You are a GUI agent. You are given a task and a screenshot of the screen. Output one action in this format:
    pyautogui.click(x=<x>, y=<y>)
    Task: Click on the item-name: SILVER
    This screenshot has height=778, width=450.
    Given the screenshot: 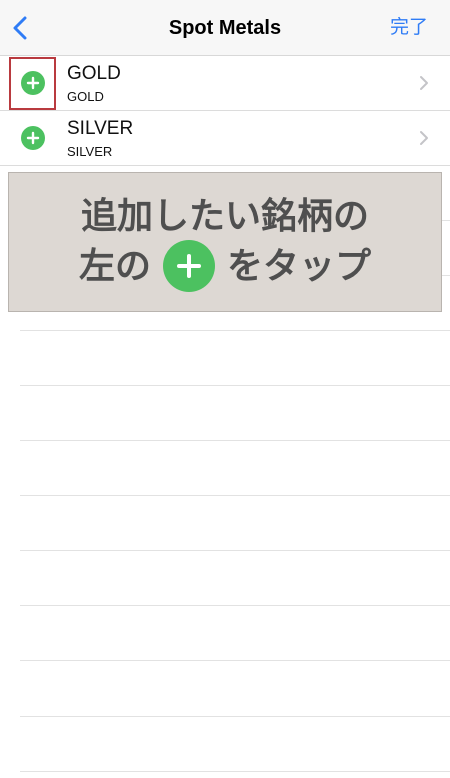 What is the action you would take?
    pyautogui.click(x=100, y=128)
    